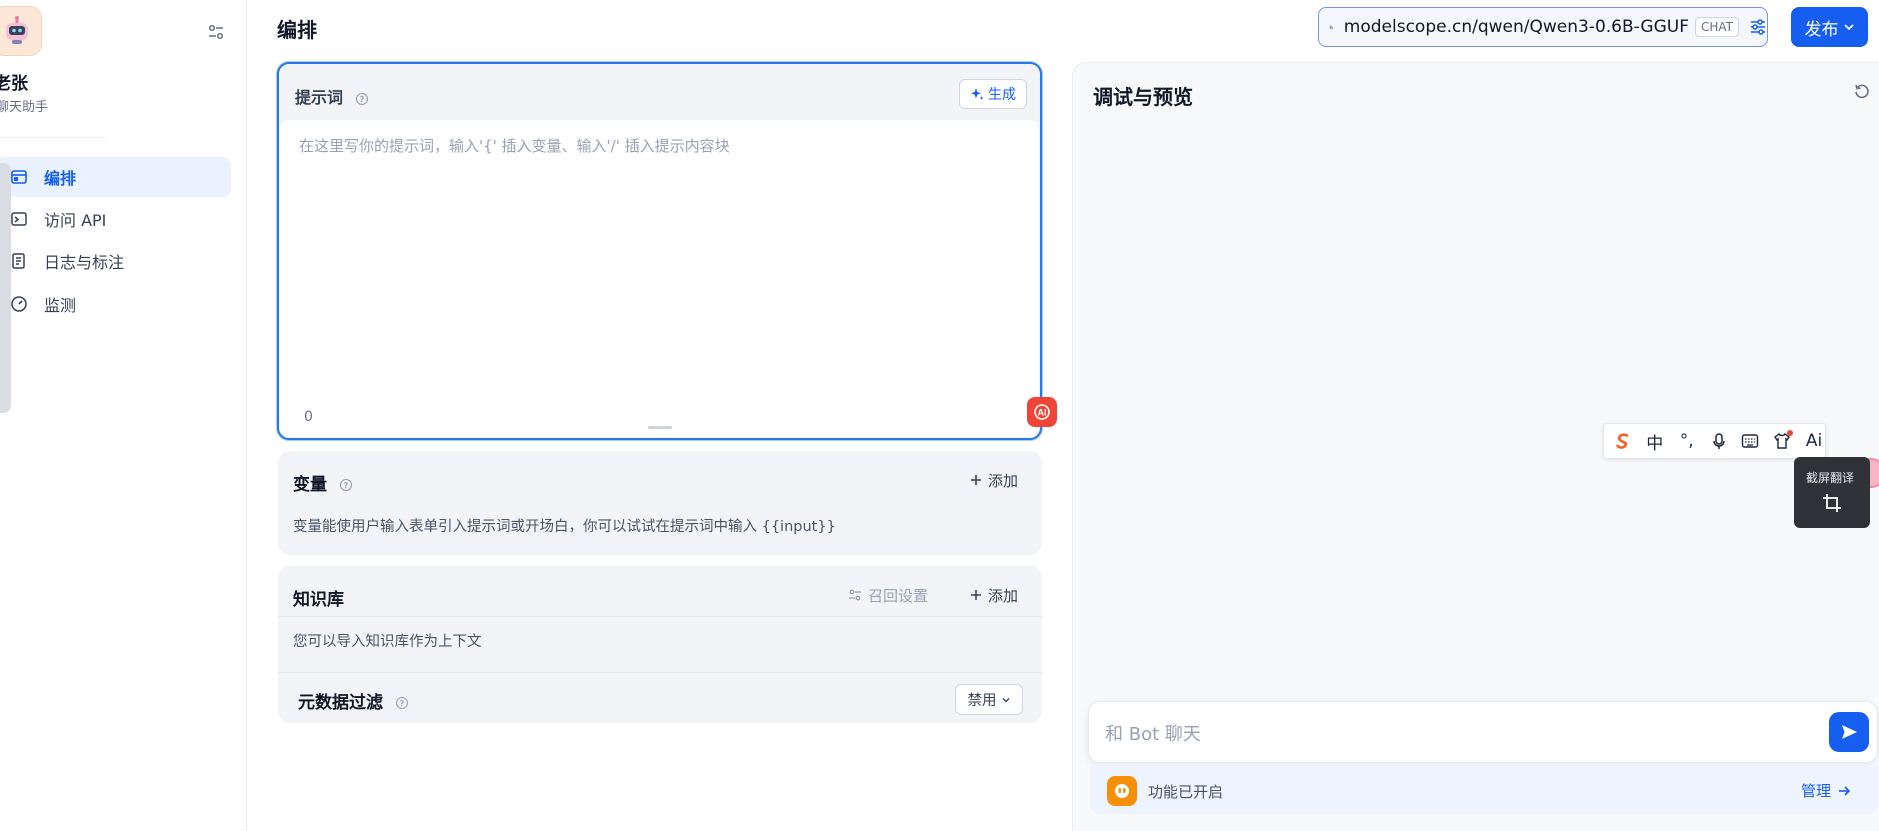 This screenshot has width=1879, height=831. What do you see at coordinates (1845, 790) in the screenshot?
I see `arrow-right-icon` at bounding box center [1845, 790].